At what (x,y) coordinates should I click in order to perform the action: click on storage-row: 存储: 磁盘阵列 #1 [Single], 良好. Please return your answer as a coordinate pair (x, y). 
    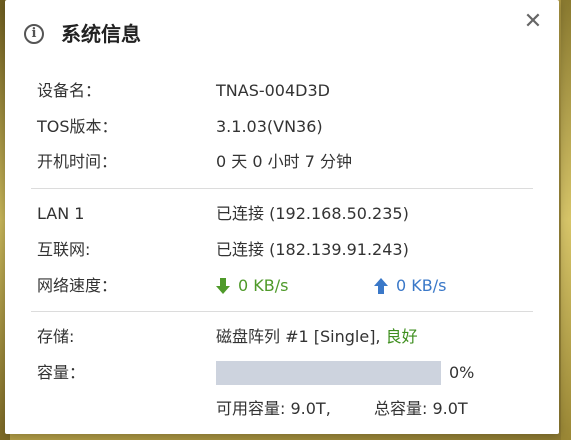
    Looking at the image, I should click on (285, 337).